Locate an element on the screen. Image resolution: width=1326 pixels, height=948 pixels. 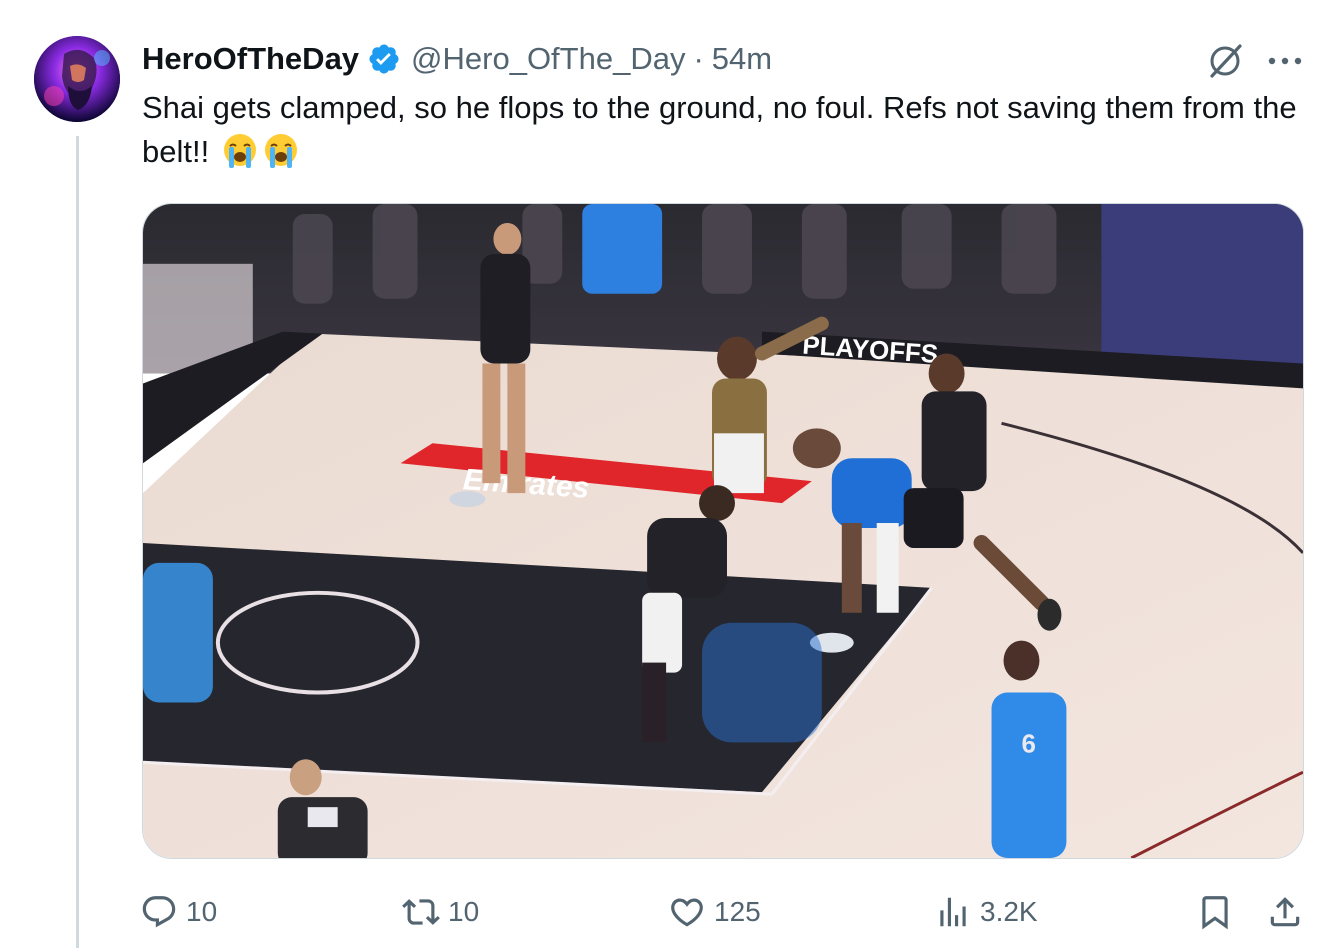
tweet-header: HeroOfTheDay @Hero_OfThe_Day · 54m is located at coordinates (457, 59).